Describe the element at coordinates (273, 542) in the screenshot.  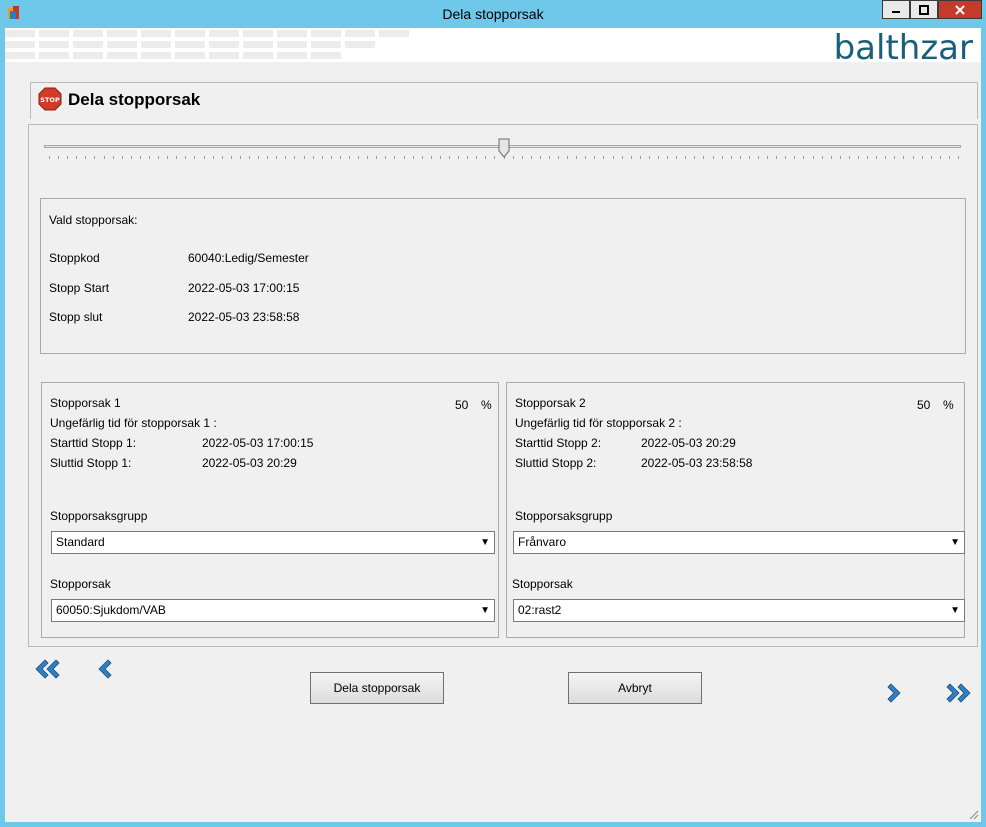
I see `part1-group-select: Standard ▼` at that location.